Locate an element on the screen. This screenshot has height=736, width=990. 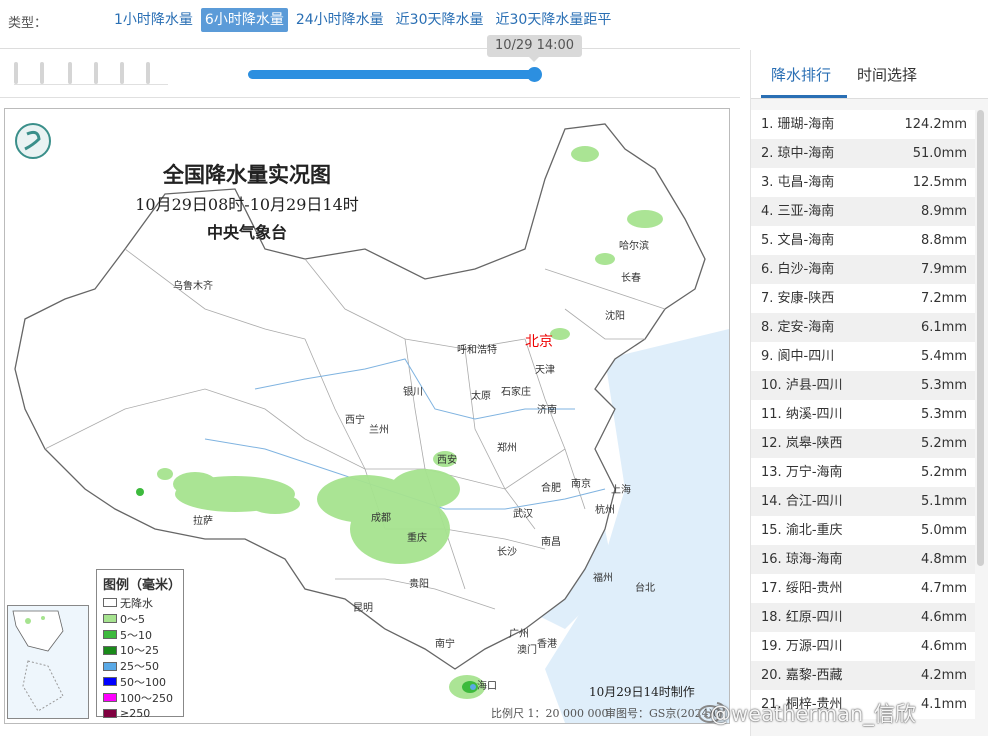
ranking-row: 16. 琼海-海南 4.8mm is located at coordinates (863, 559).